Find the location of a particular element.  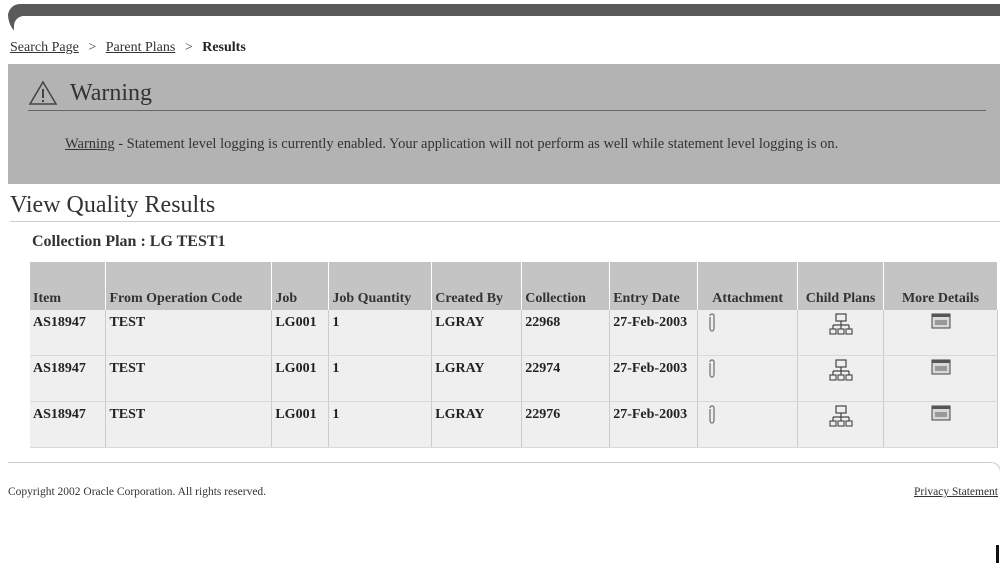

column-header-more-details: More Details is located at coordinates (940, 286).